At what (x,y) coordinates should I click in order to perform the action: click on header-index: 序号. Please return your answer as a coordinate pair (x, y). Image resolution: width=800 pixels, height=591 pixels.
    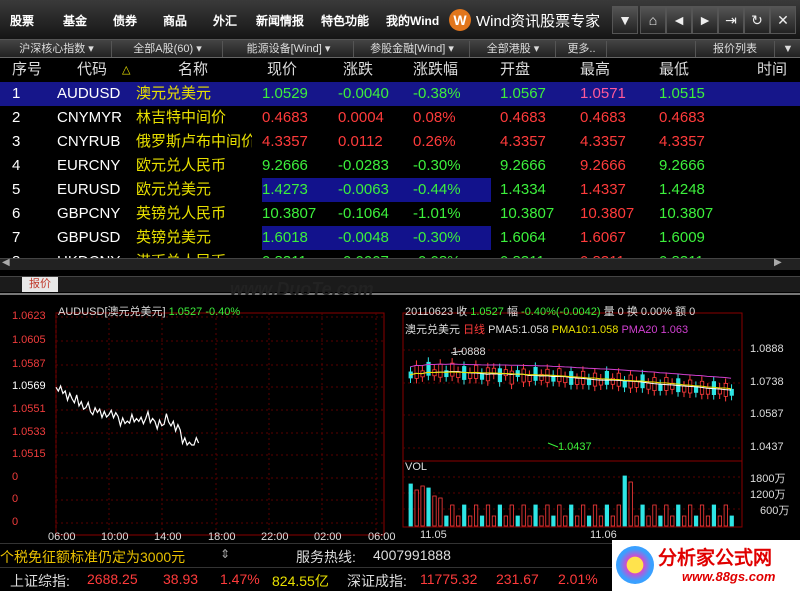
    Looking at the image, I should click on (27, 70).